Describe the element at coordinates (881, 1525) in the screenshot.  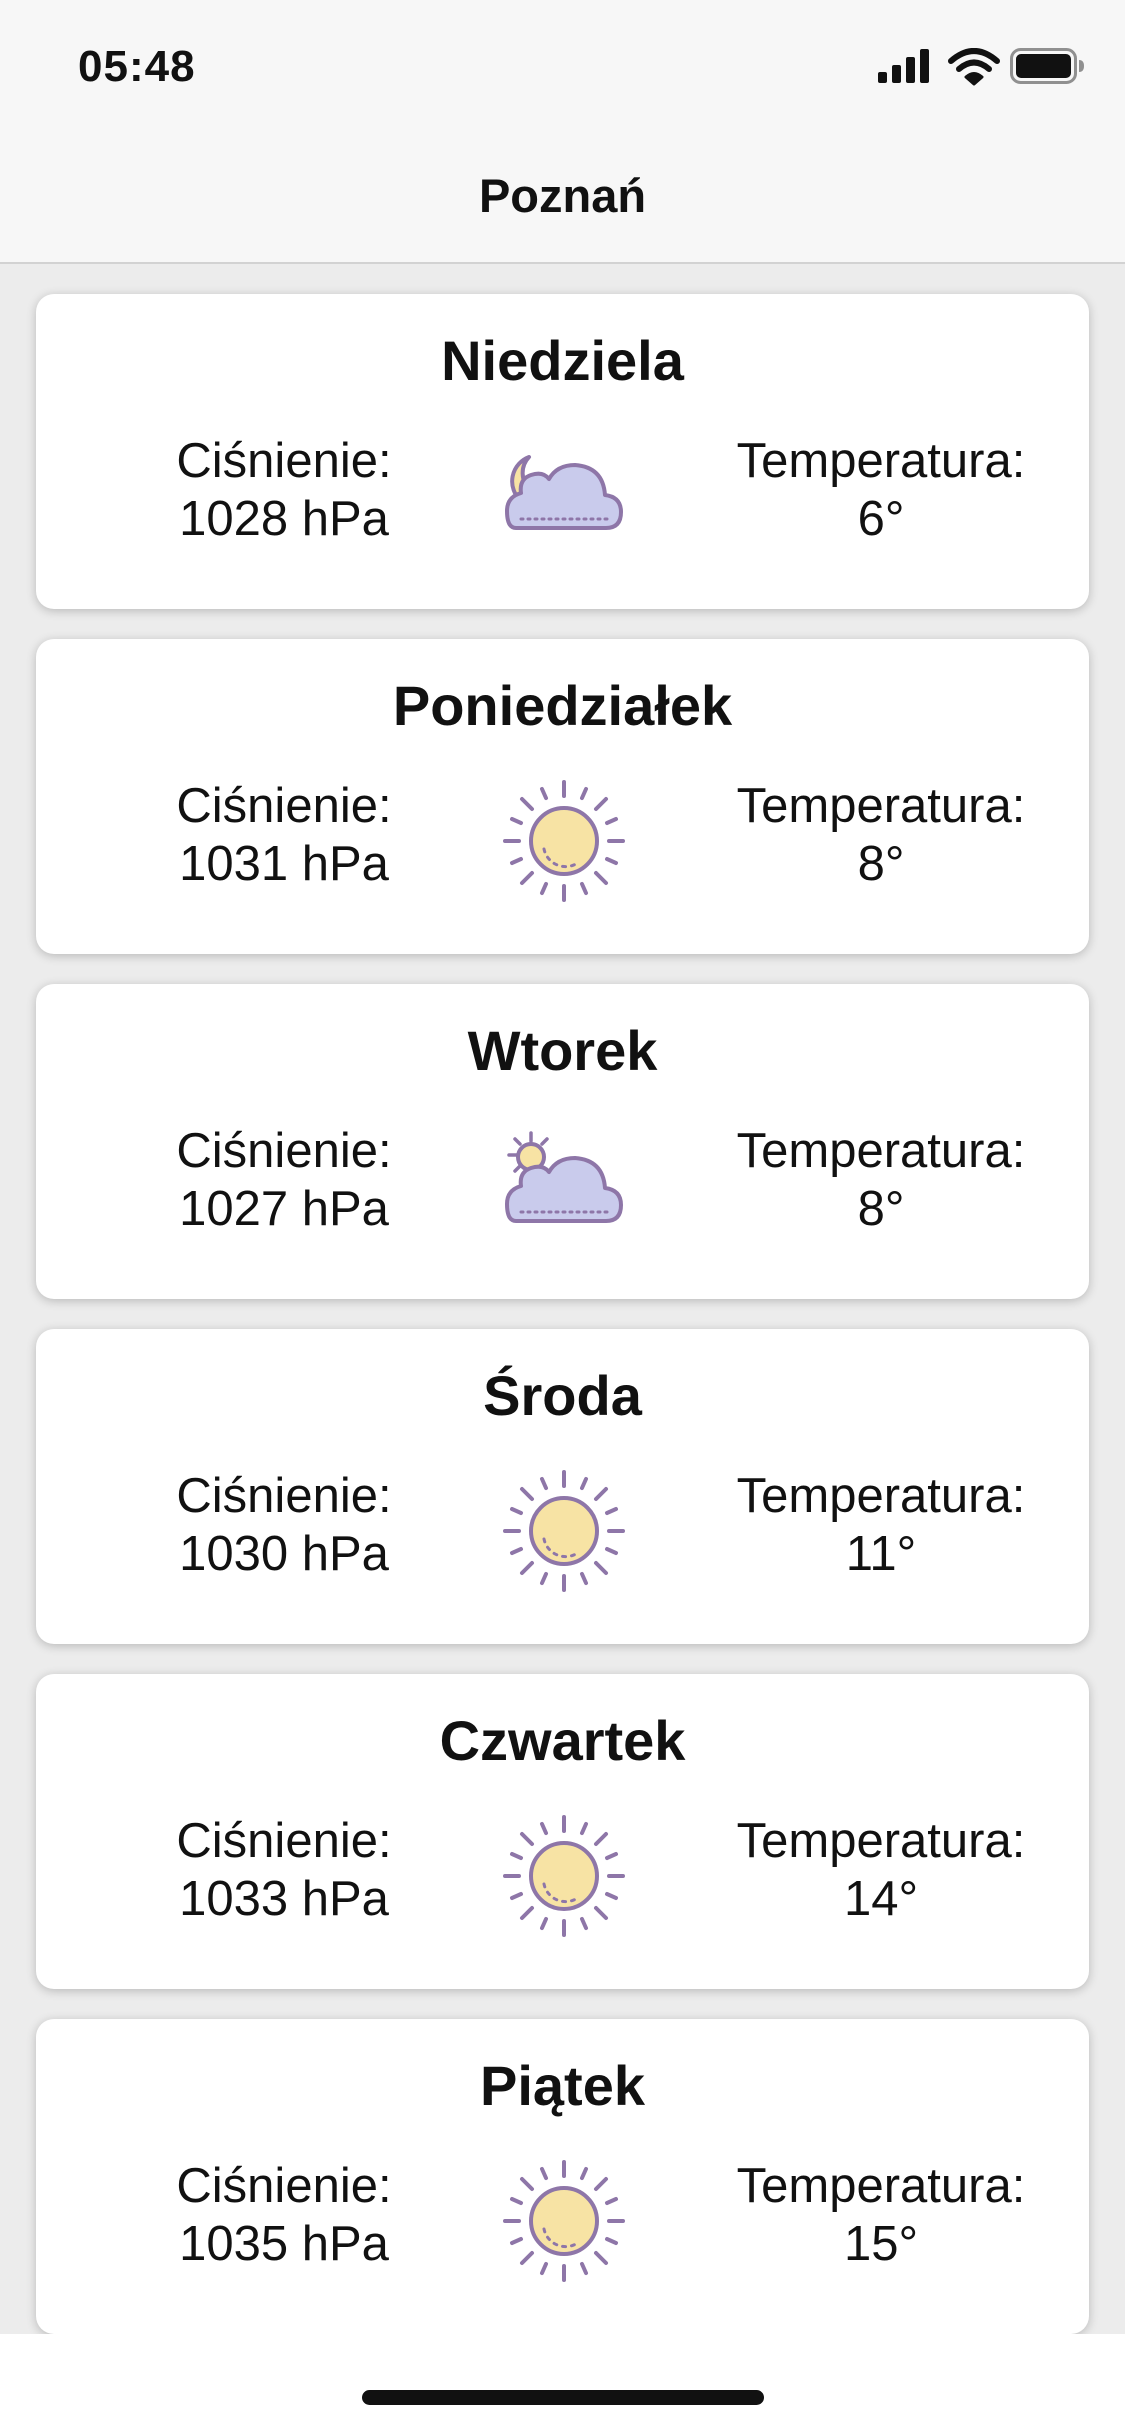
I see `temperature-block: Temperatura: 11°` at that location.